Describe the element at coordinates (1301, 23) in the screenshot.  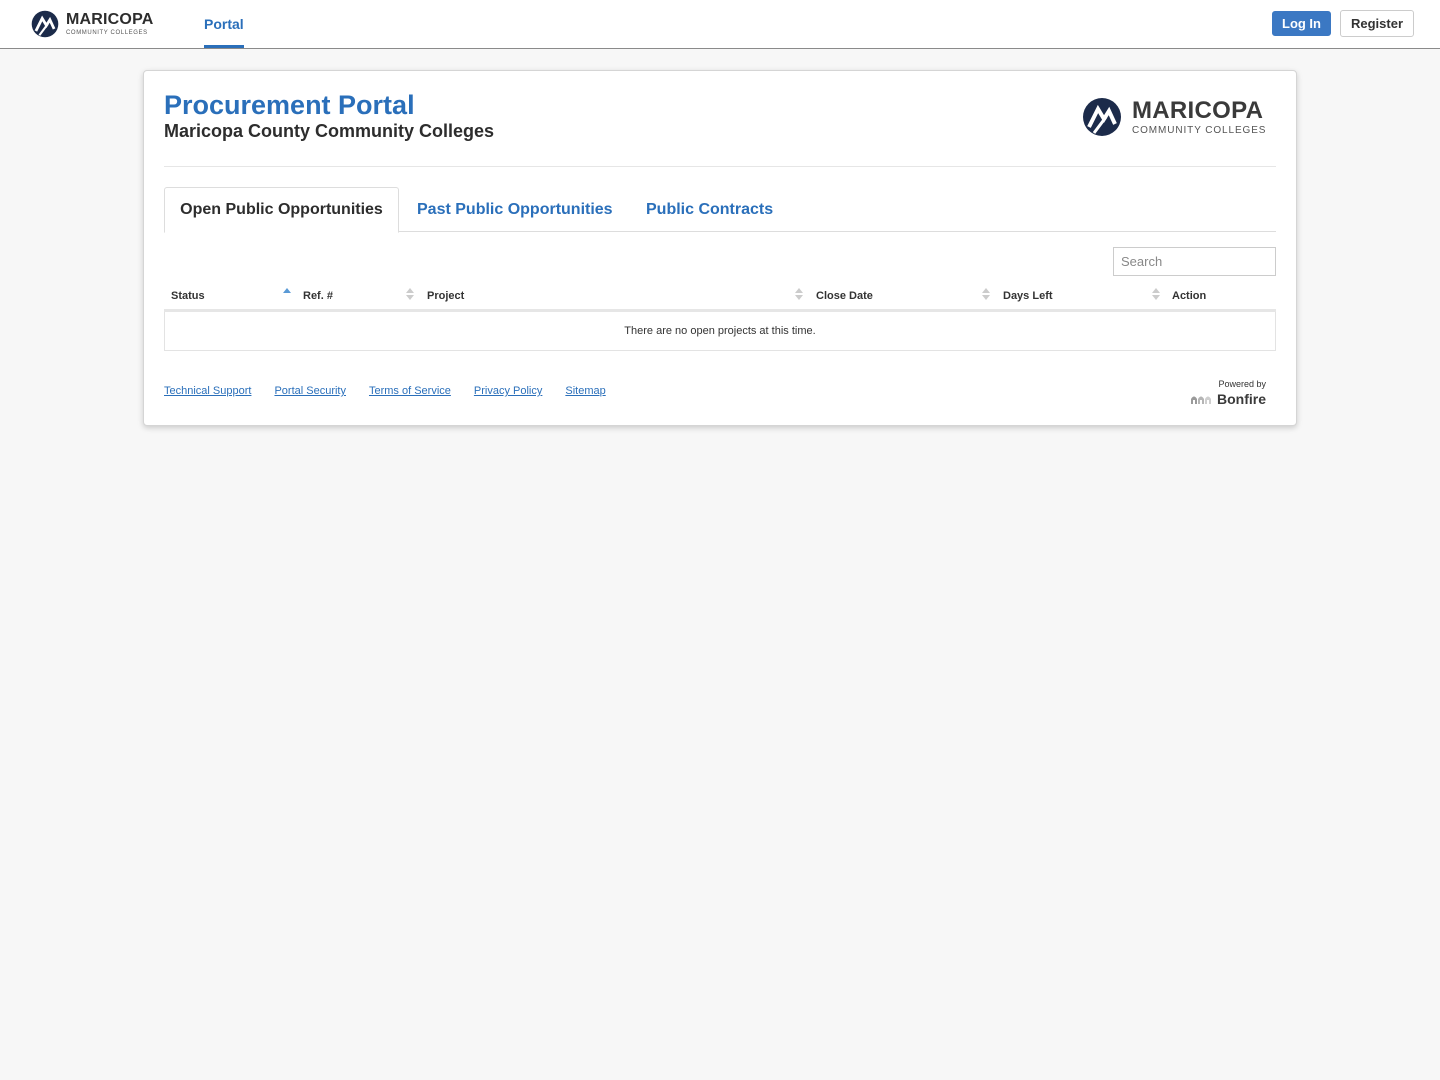
I see `login-button: Log In` at that location.